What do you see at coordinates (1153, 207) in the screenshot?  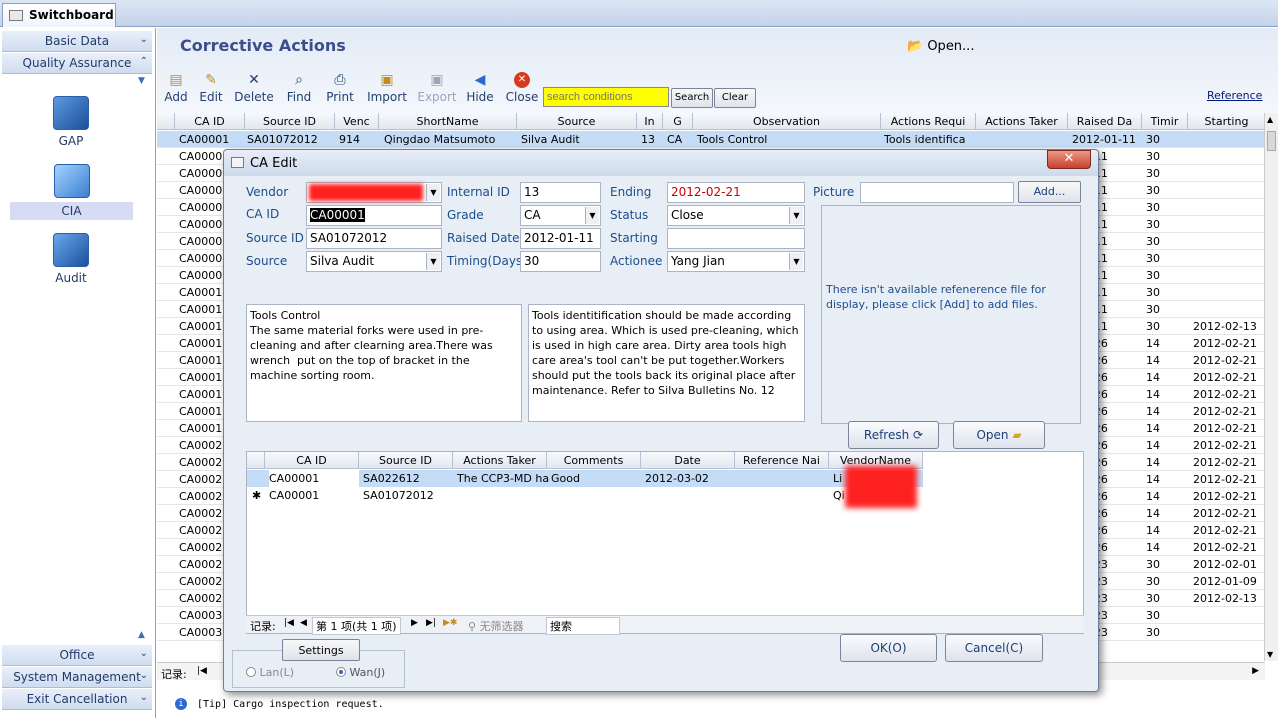 I see `table-cell: 30` at bounding box center [1153, 207].